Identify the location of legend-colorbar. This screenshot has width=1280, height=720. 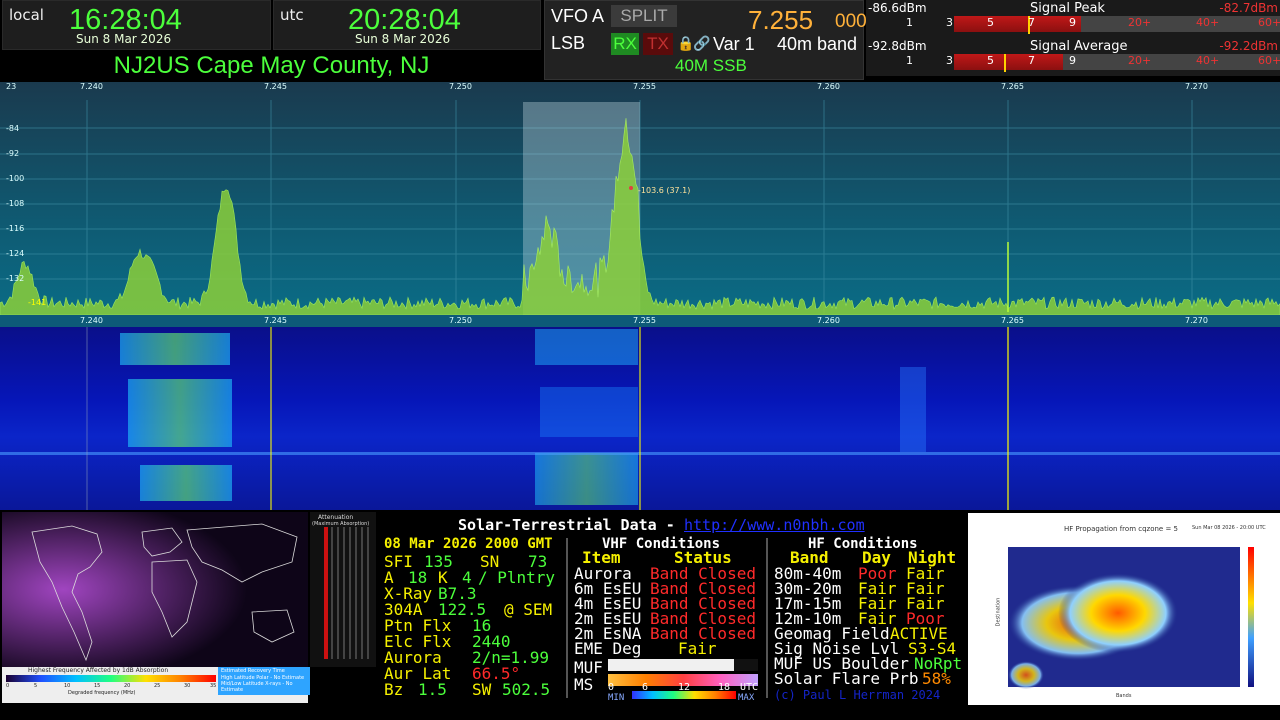
(111, 678).